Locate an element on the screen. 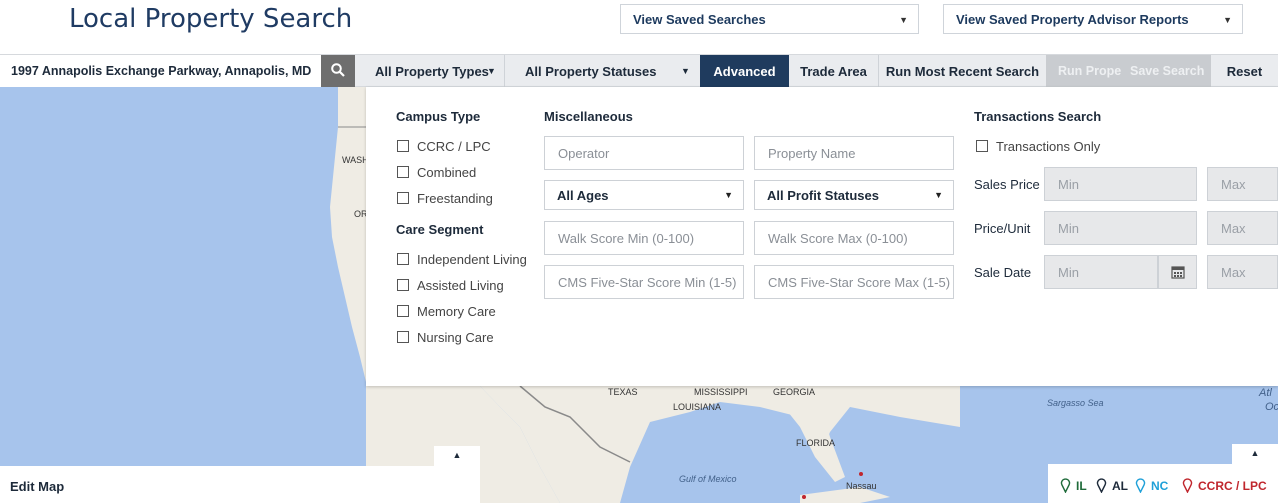 Image resolution: width=1278 pixels, height=503 pixels. save-search-button: Save Search is located at coordinates (1167, 71).